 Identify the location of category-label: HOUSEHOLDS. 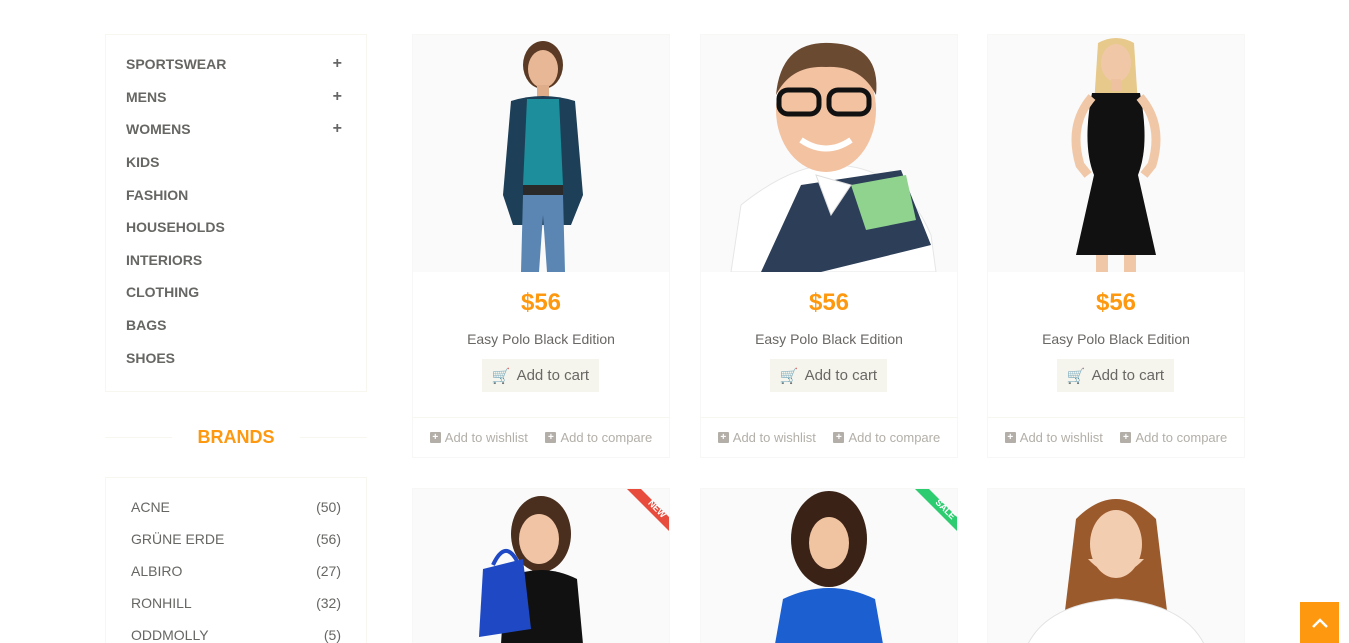
(175, 227).